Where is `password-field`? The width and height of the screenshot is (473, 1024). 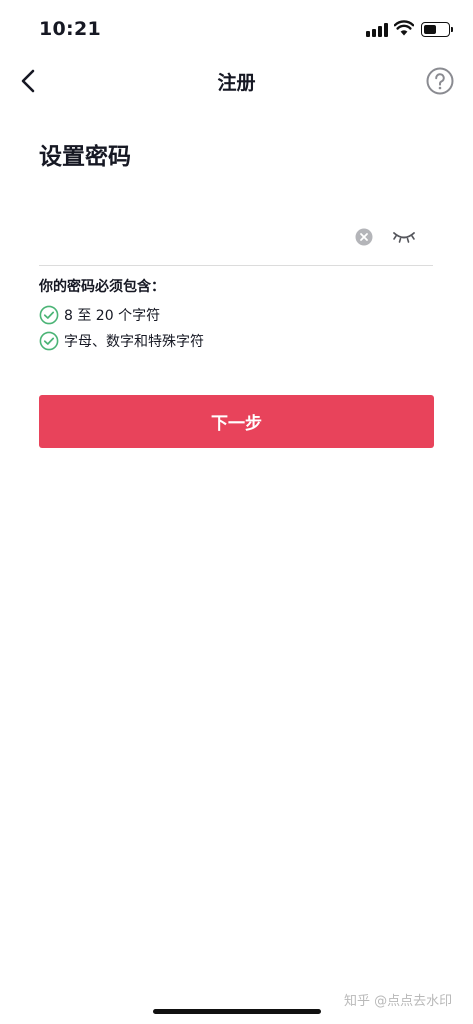
password-field is located at coordinates (236, 238).